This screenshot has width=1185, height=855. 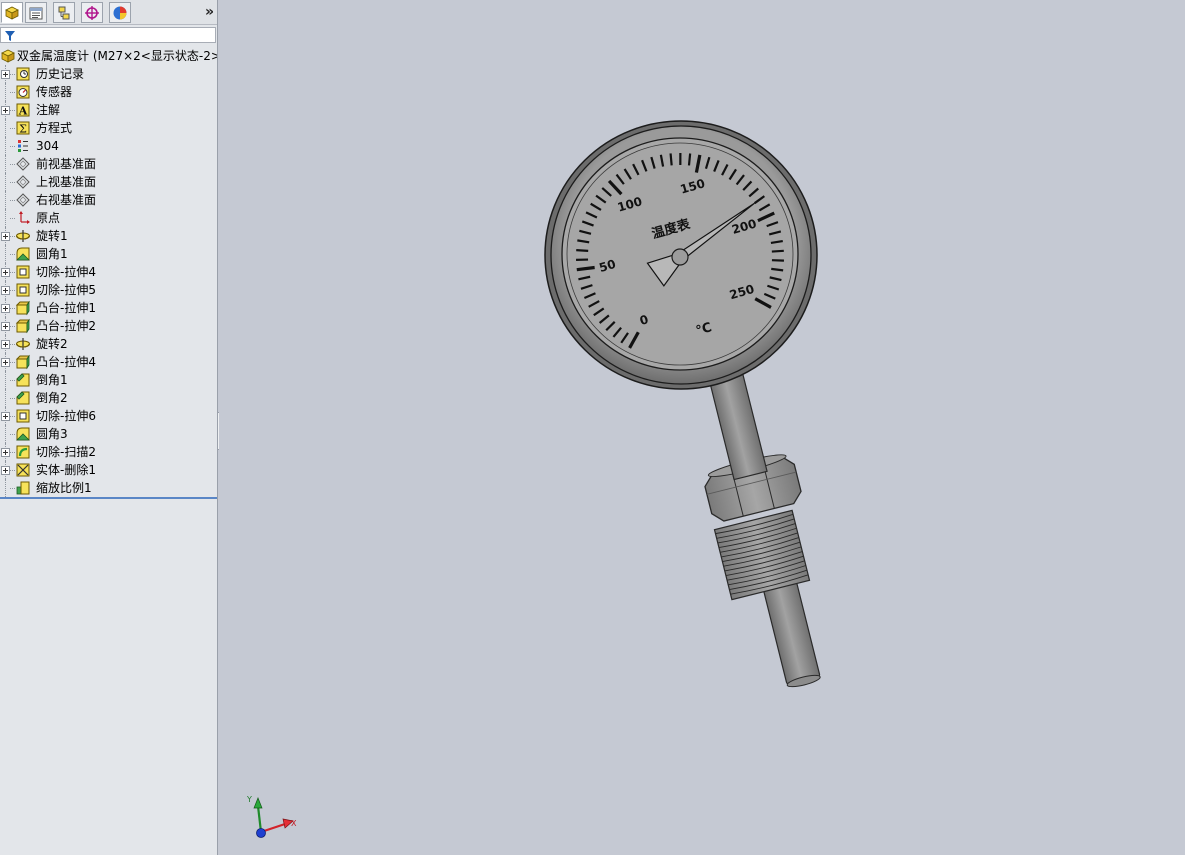 I want to click on feature-tree-item: 凸台-拉伸2, so click(x=108, y=326).